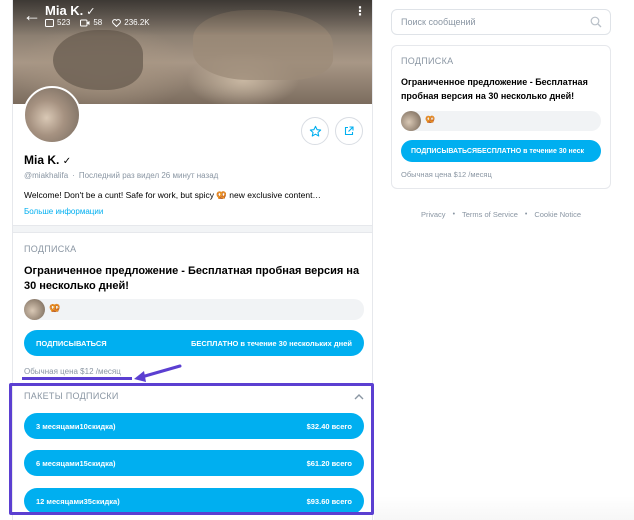 This screenshot has width=634, height=520. Describe the element at coordinates (64, 10) in the screenshot. I see `header-name-text: Mia K.` at that location.